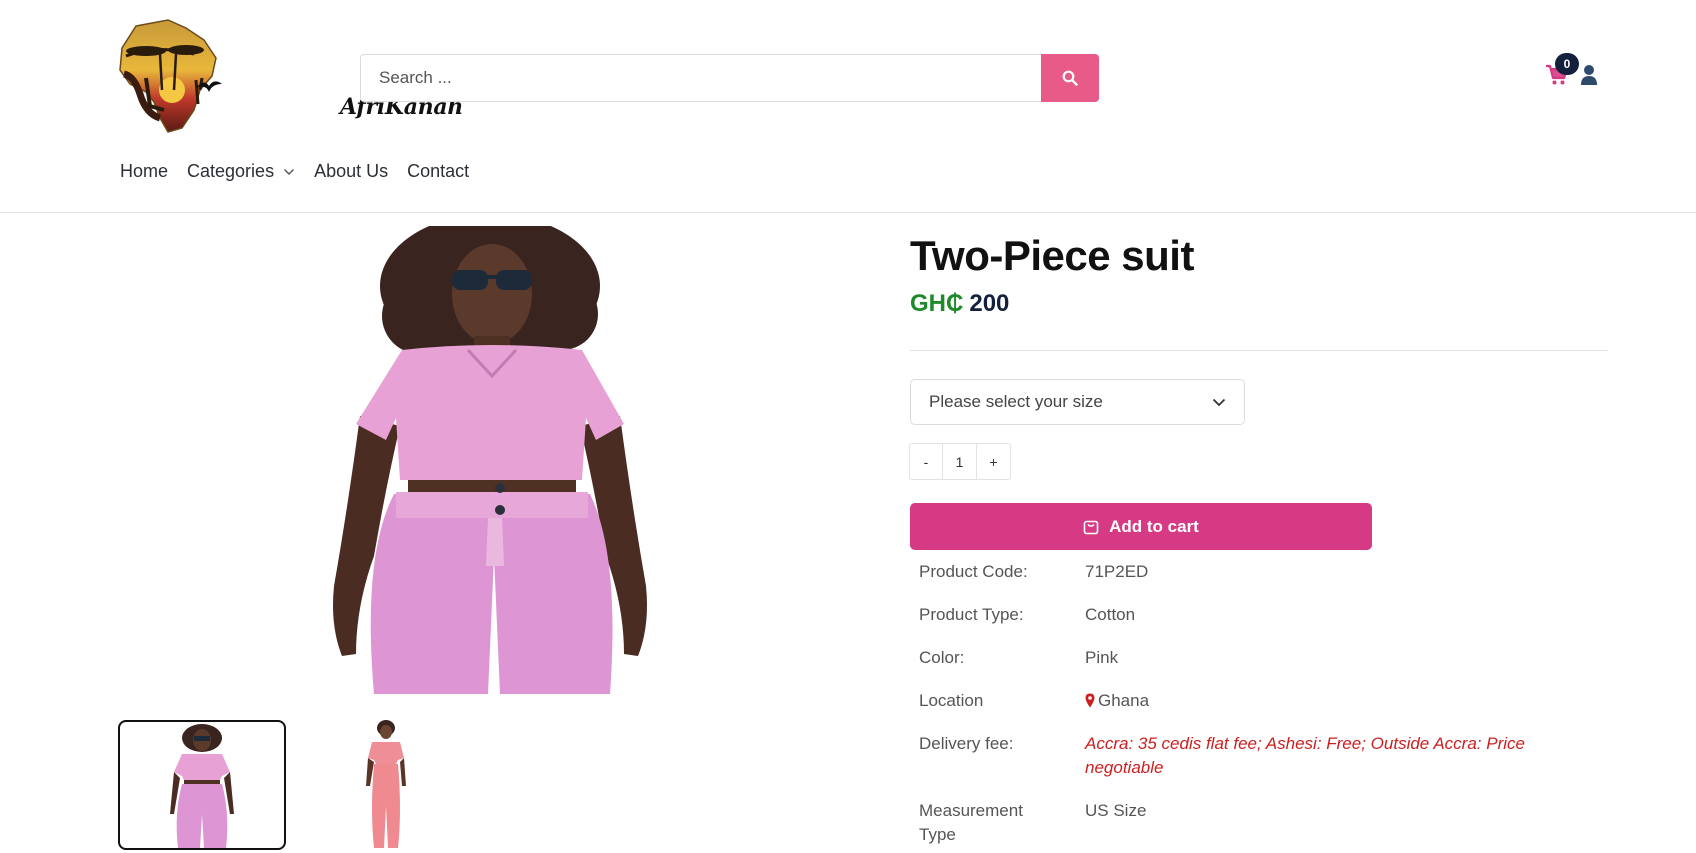 The height and width of the screenshot is (853, 1696). What do you see at coordinates (1239, 823) in the screenshot?
I see `spec-row-measurement-type: Measurement Type US Size` at bounding box center [1239, 823].